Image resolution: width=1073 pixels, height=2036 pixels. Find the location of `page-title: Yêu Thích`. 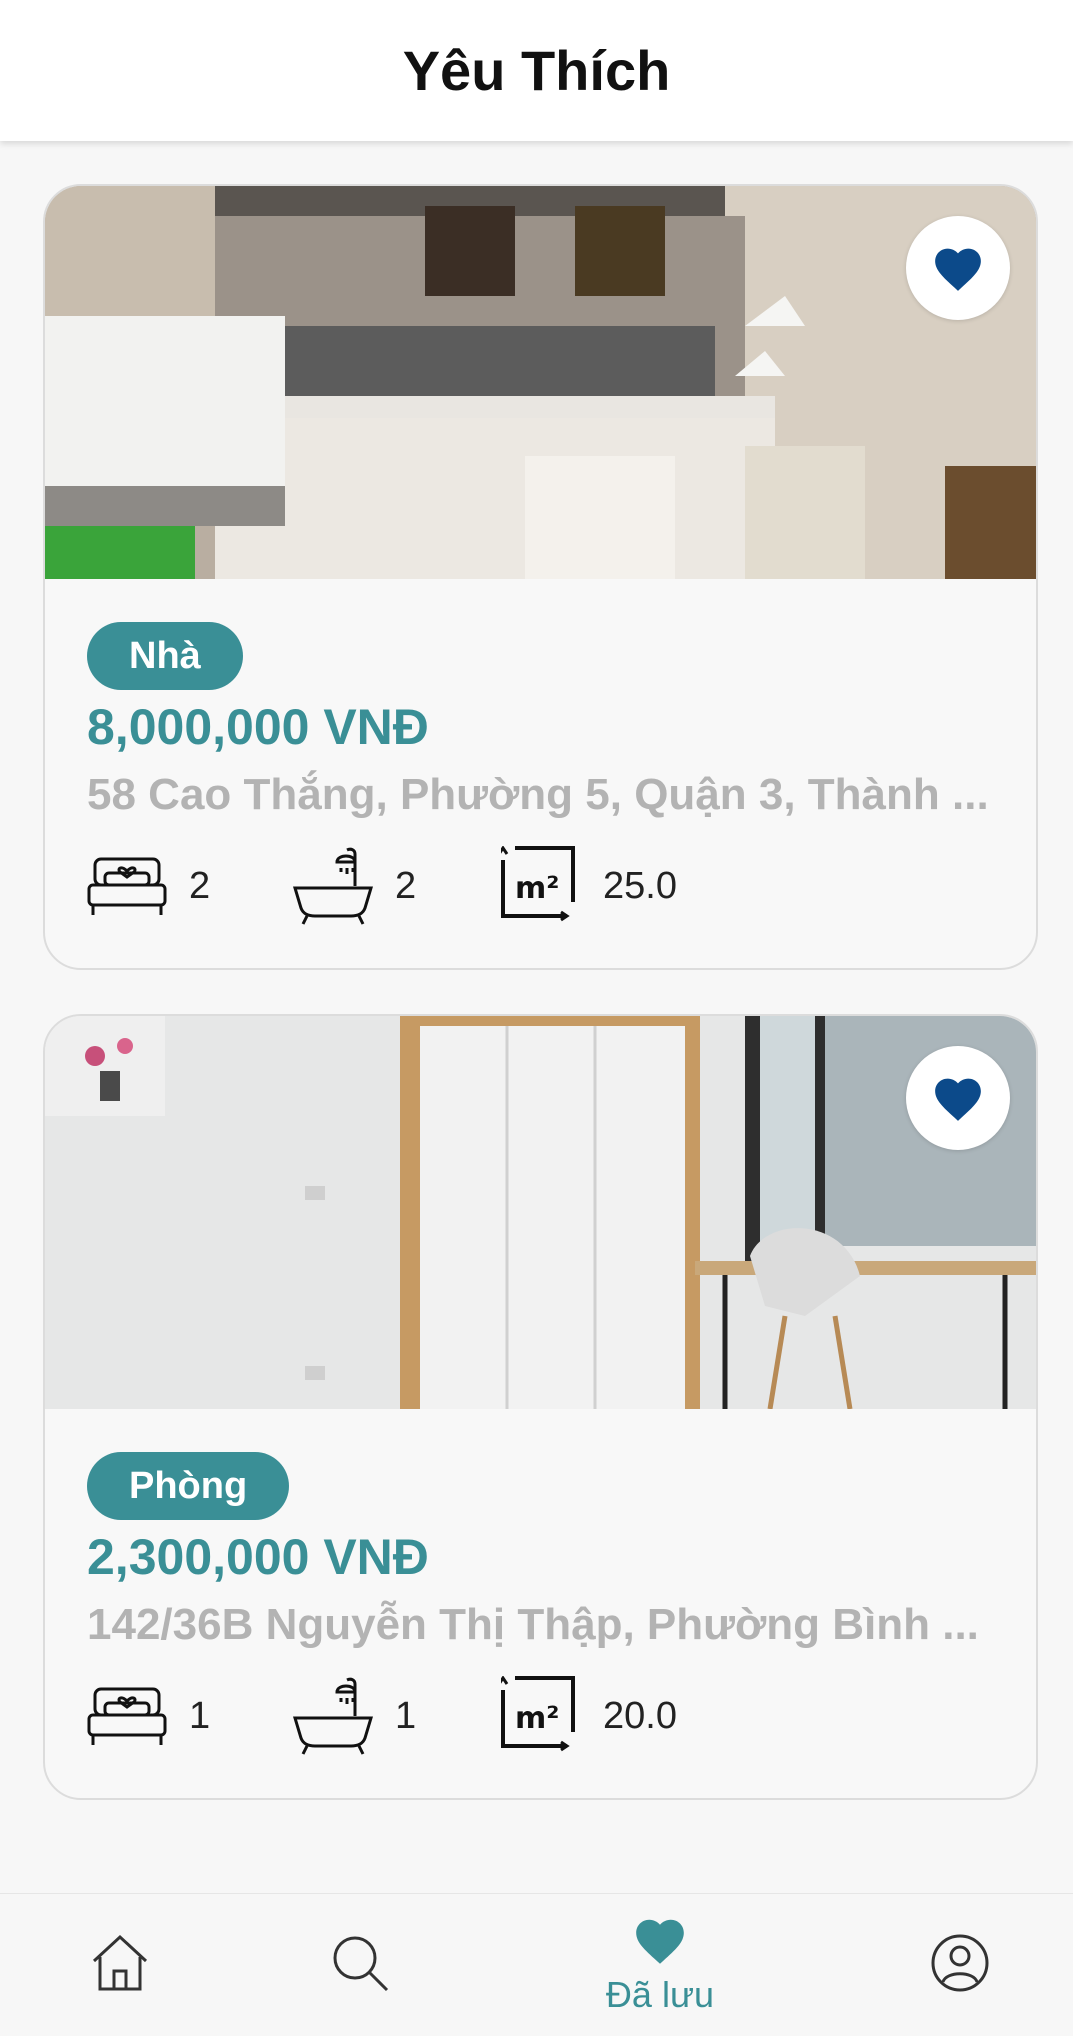

page-title: Yêu Thích is located at coordinates (536, 70).